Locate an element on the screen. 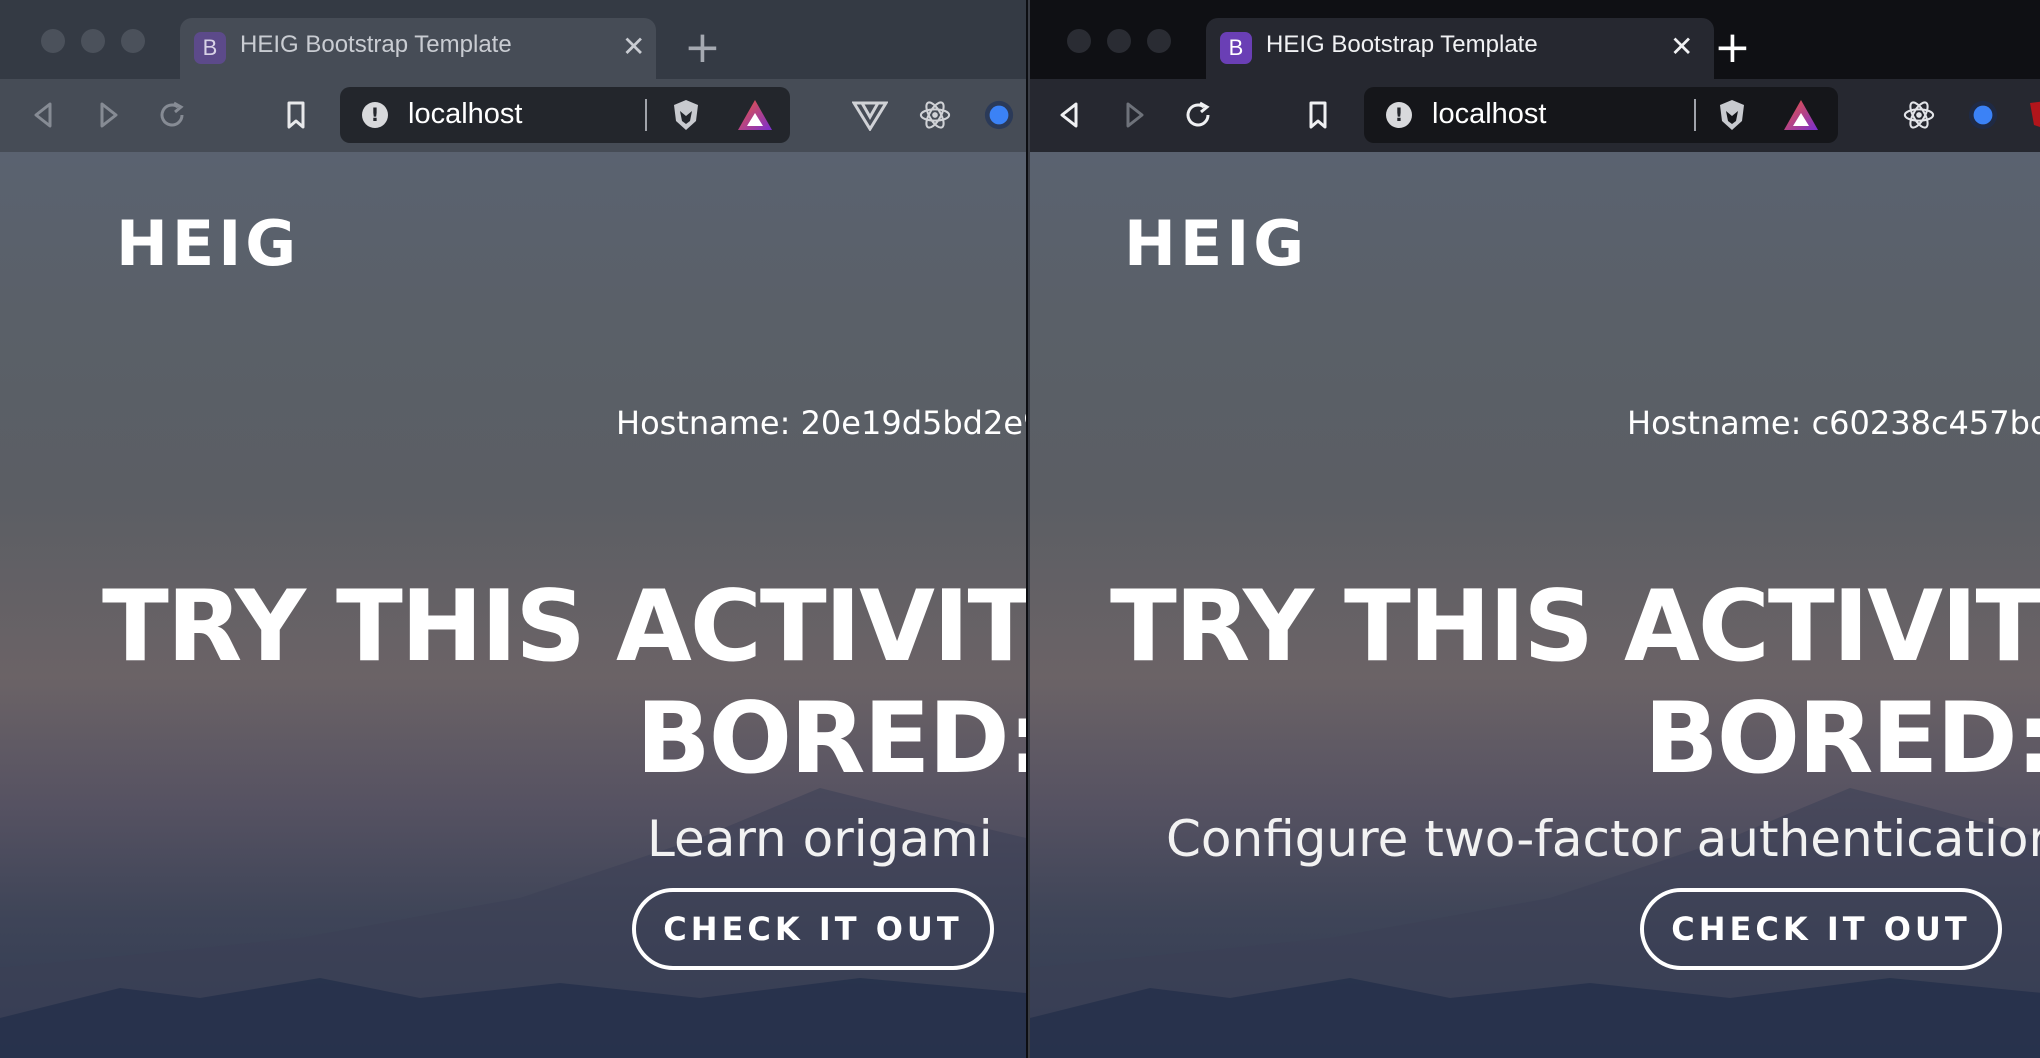  tab: B HEIG Bootstrap Template ✕ is located at coordinates (418, 48).